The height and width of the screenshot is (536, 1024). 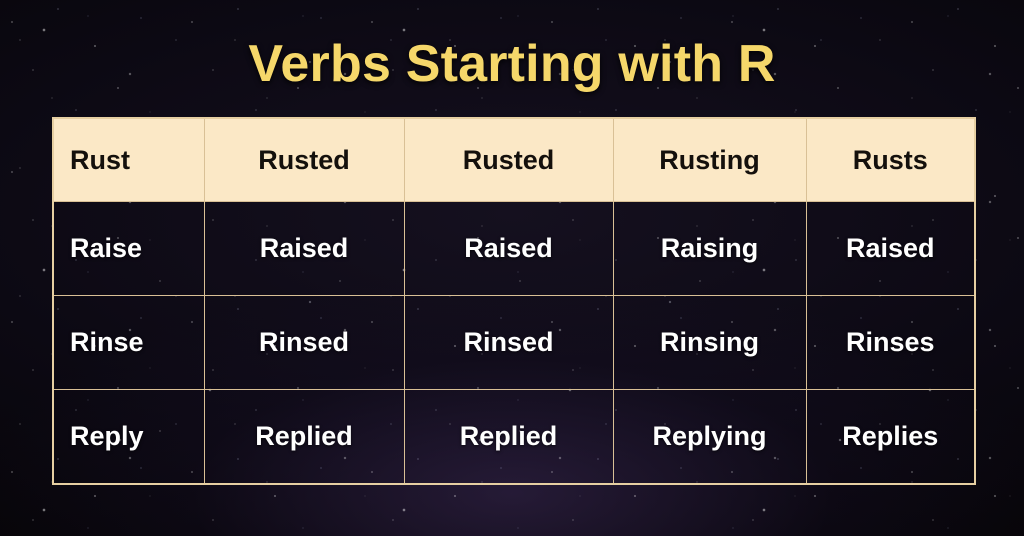 I want to click on cell-past-participle: Rinsed, so click(x=508, y=342).